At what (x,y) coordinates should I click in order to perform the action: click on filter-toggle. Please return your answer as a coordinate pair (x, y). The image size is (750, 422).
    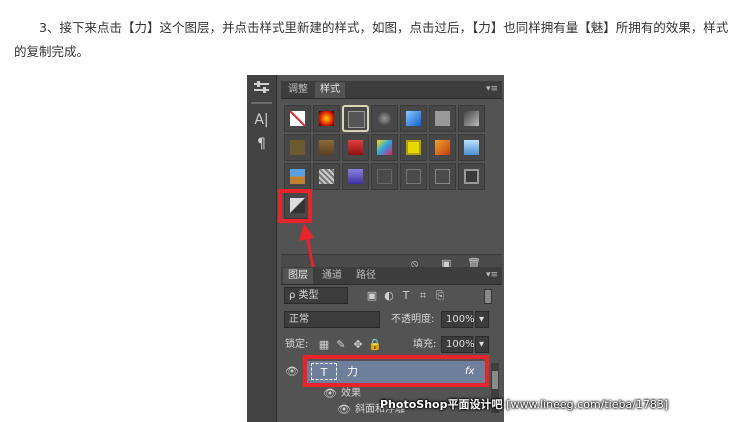
    Looking at the image, I should click on (488, 296).